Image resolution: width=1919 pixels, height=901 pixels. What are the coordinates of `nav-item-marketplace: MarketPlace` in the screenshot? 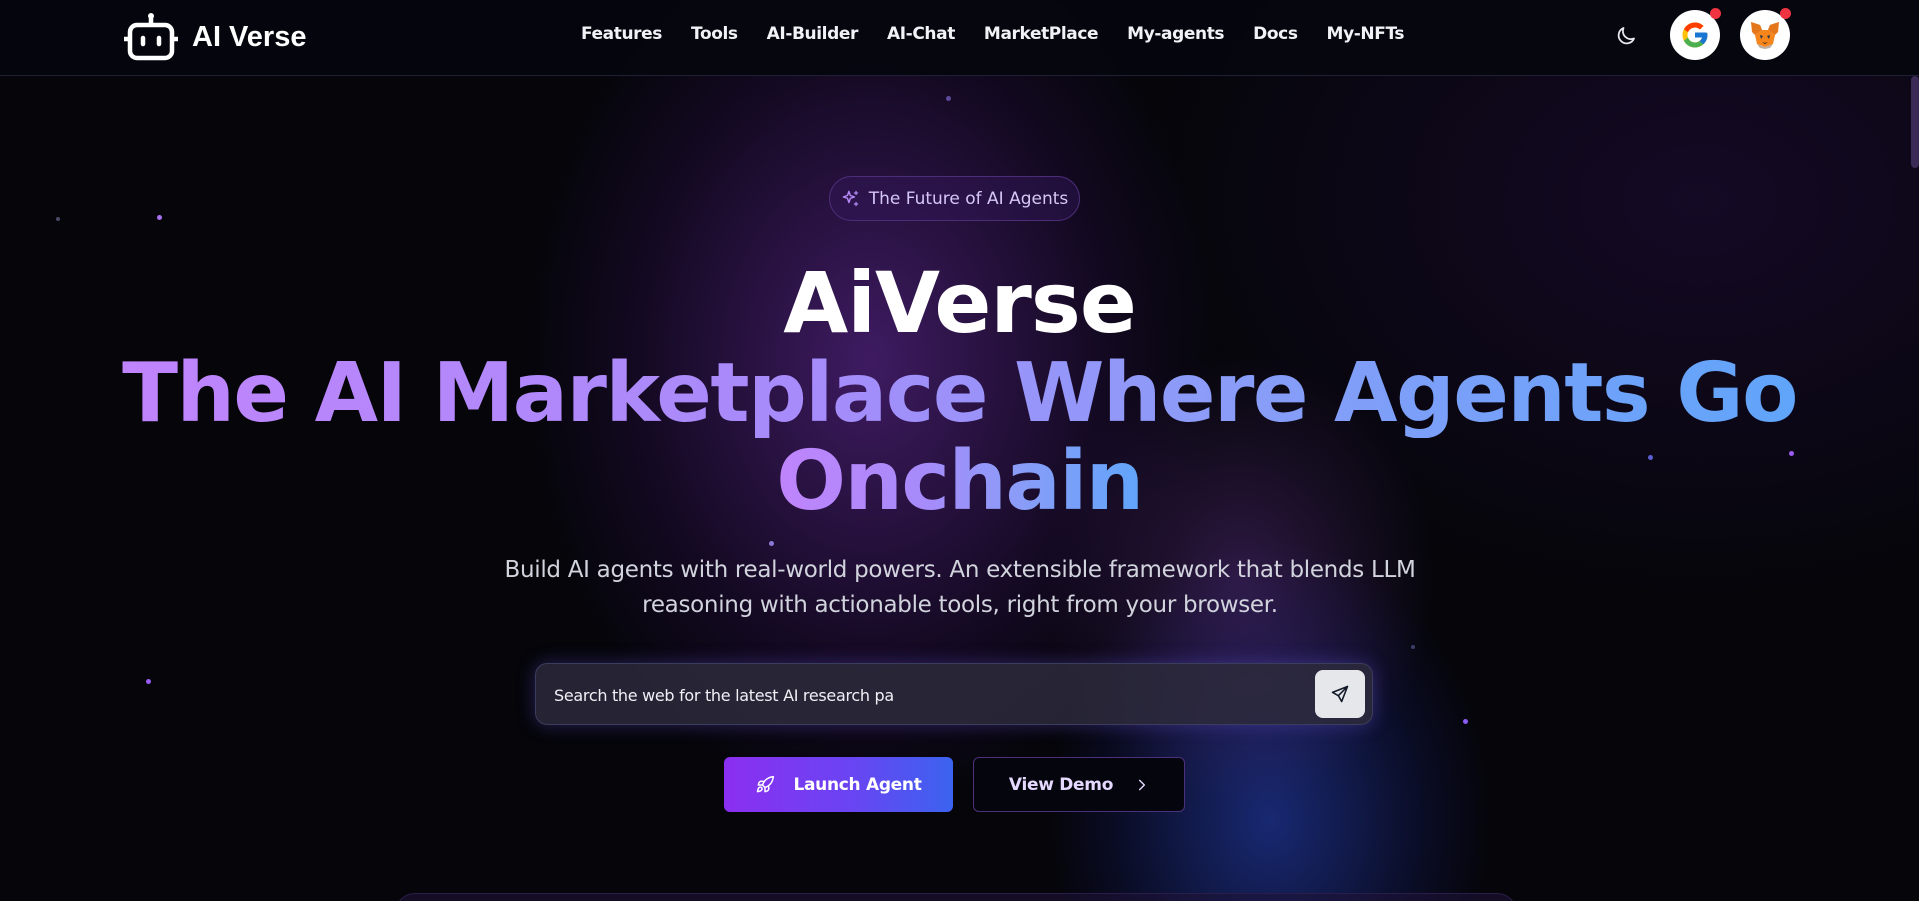 It's located at (1041, 34).